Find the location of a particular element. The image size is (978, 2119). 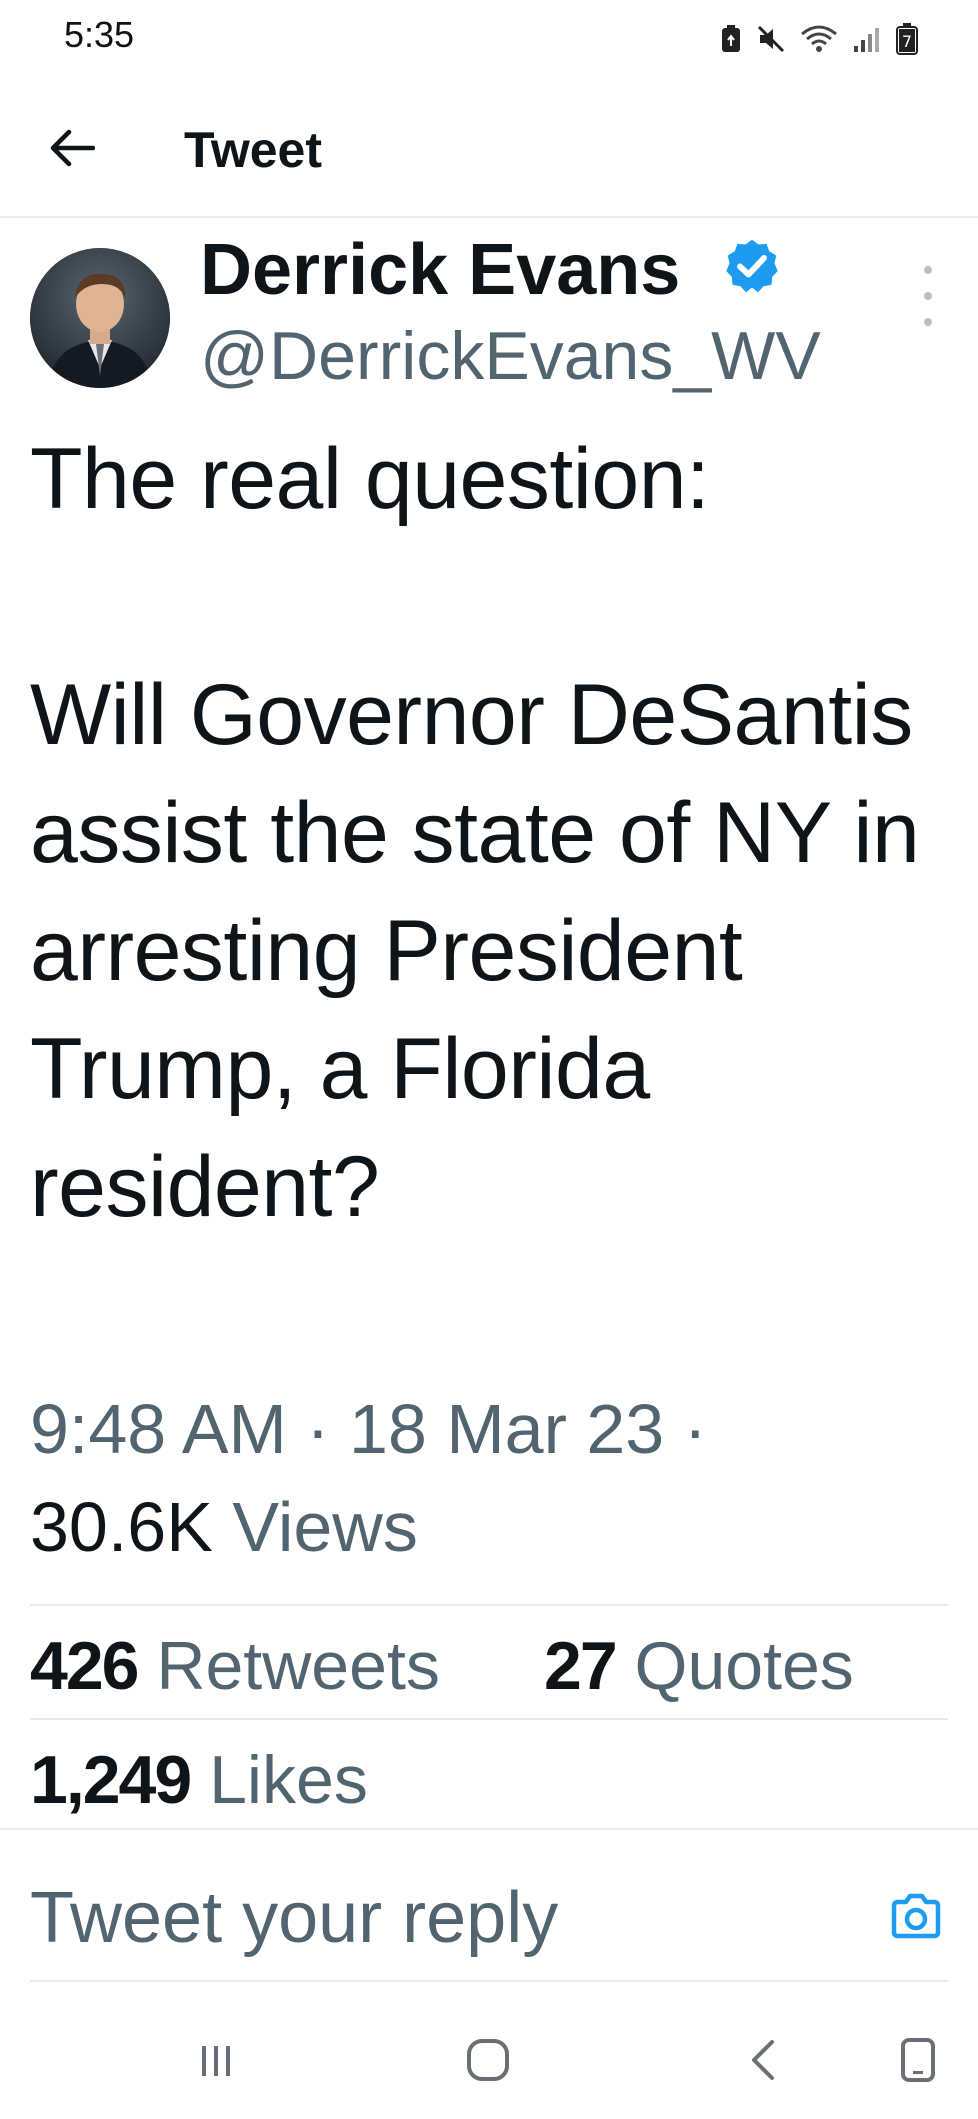

screenshot-icon is located at coordinates (918, 2060).